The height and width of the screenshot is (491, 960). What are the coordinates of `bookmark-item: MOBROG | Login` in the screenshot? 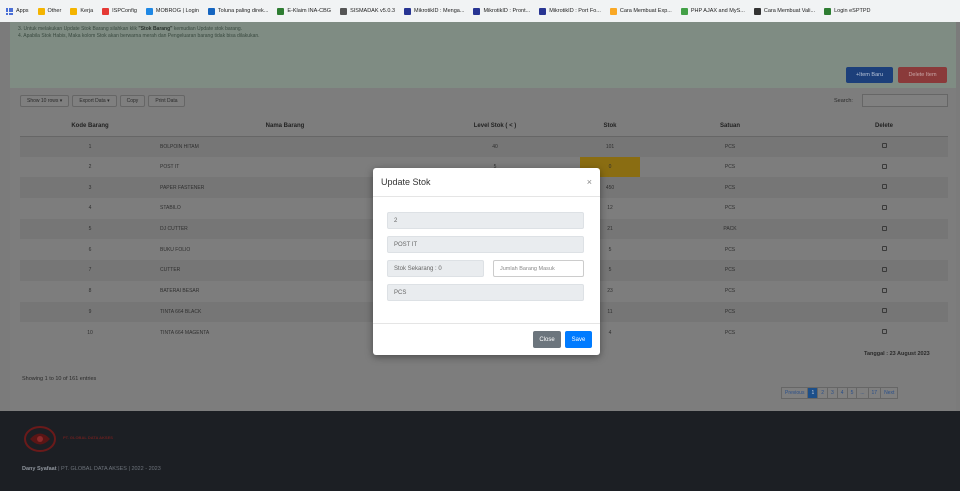 It's located at (172, 11).